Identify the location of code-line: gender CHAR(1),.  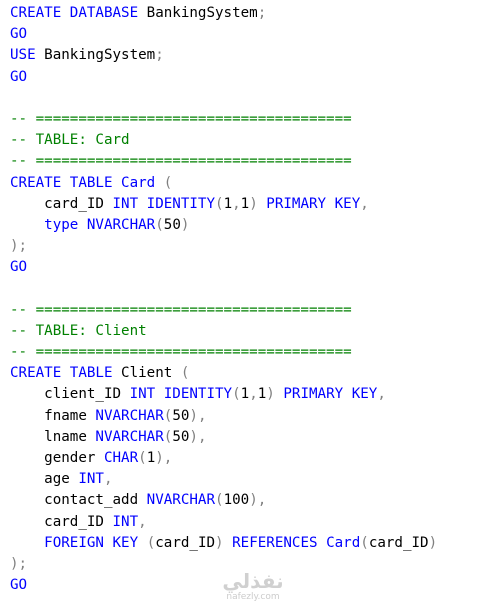
(253, 458).